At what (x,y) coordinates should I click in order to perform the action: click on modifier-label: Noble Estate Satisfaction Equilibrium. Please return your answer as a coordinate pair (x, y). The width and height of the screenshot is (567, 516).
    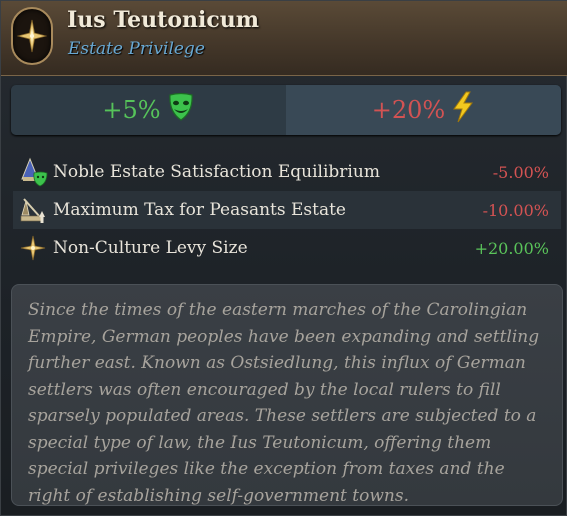
    Looking at the image, I should click on (216, 172).